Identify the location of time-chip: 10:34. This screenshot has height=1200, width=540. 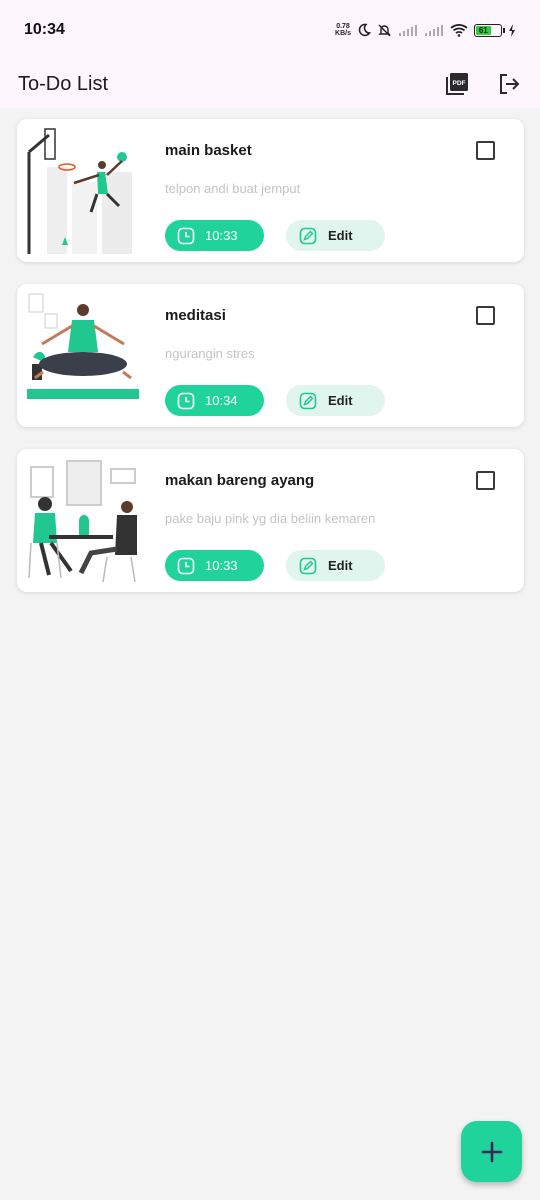
(214, 400).